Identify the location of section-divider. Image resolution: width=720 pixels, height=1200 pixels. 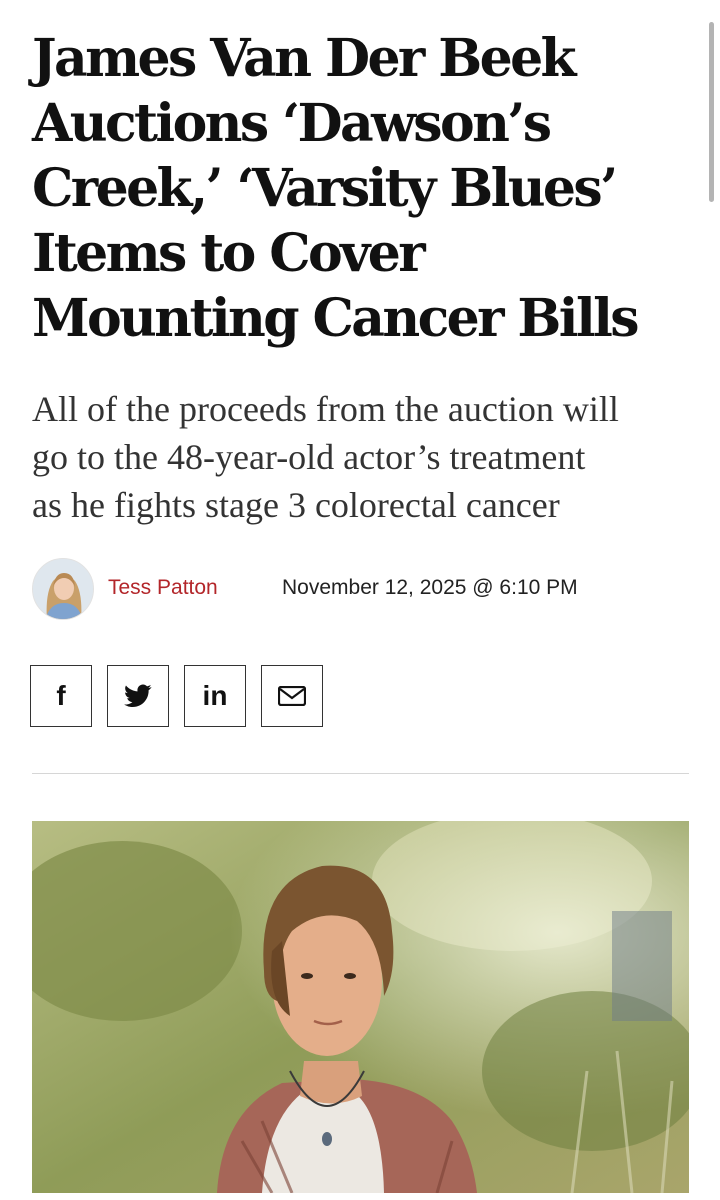
(360, 773).